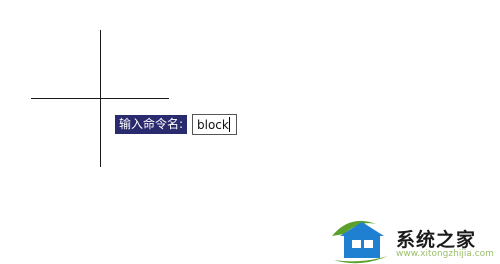 The width and height of the screenshot is (500, 264). I want to click on house-logo-icon, so click(360, 242).